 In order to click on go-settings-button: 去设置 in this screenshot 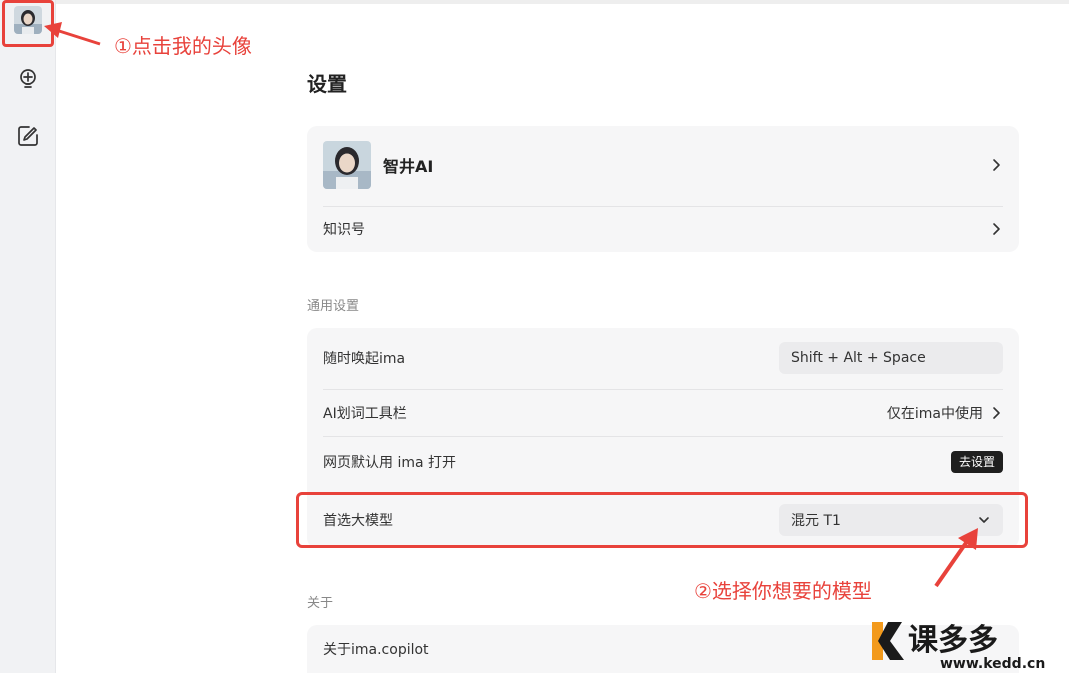, I will do `click(976, 462)`.